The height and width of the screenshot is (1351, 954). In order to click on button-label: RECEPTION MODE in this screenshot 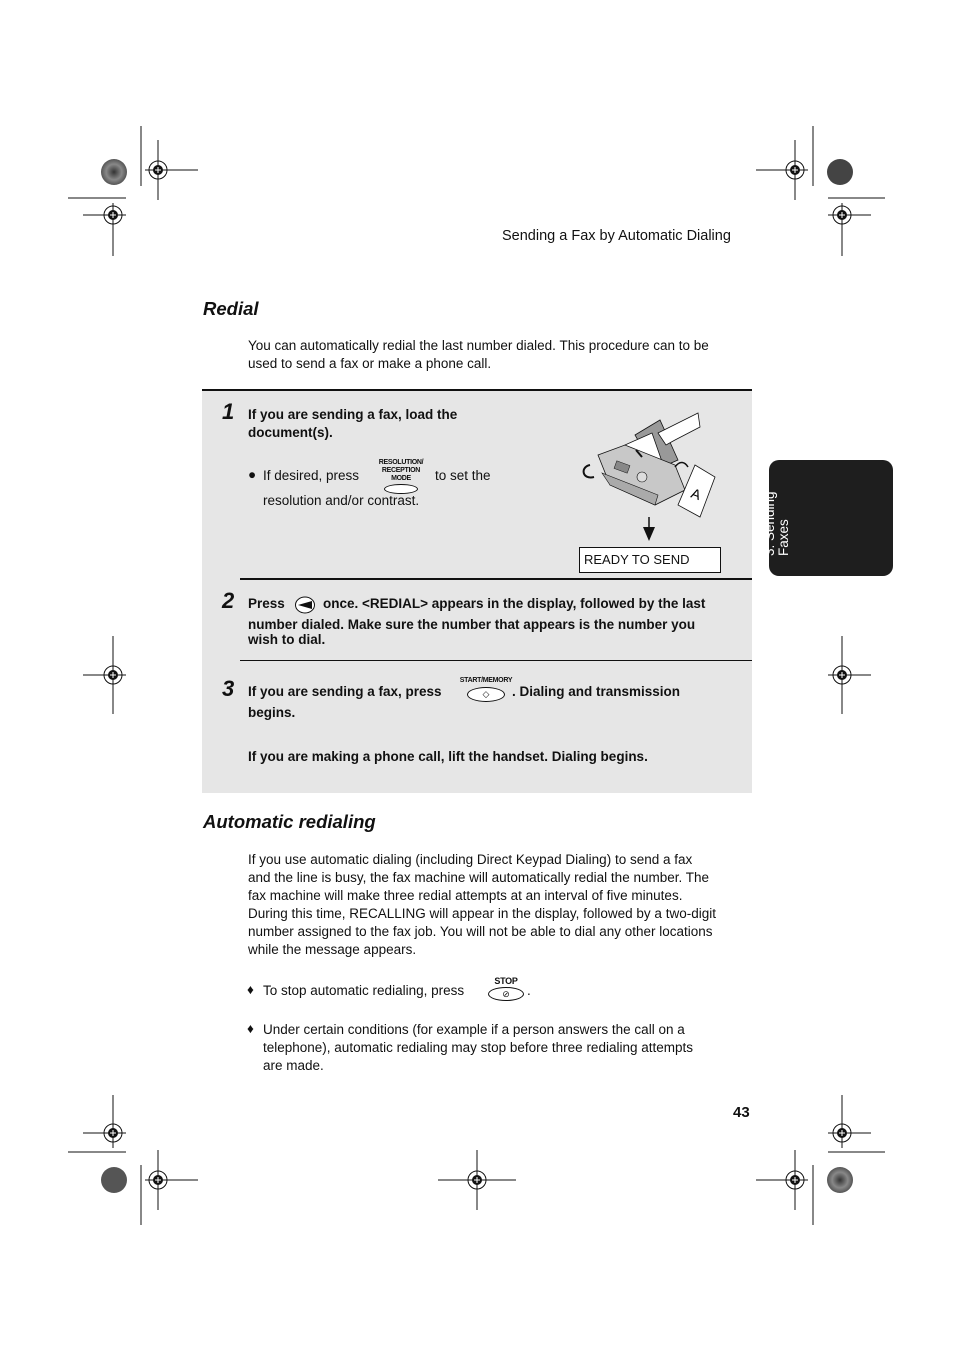, I will do `click(401, 474)`.